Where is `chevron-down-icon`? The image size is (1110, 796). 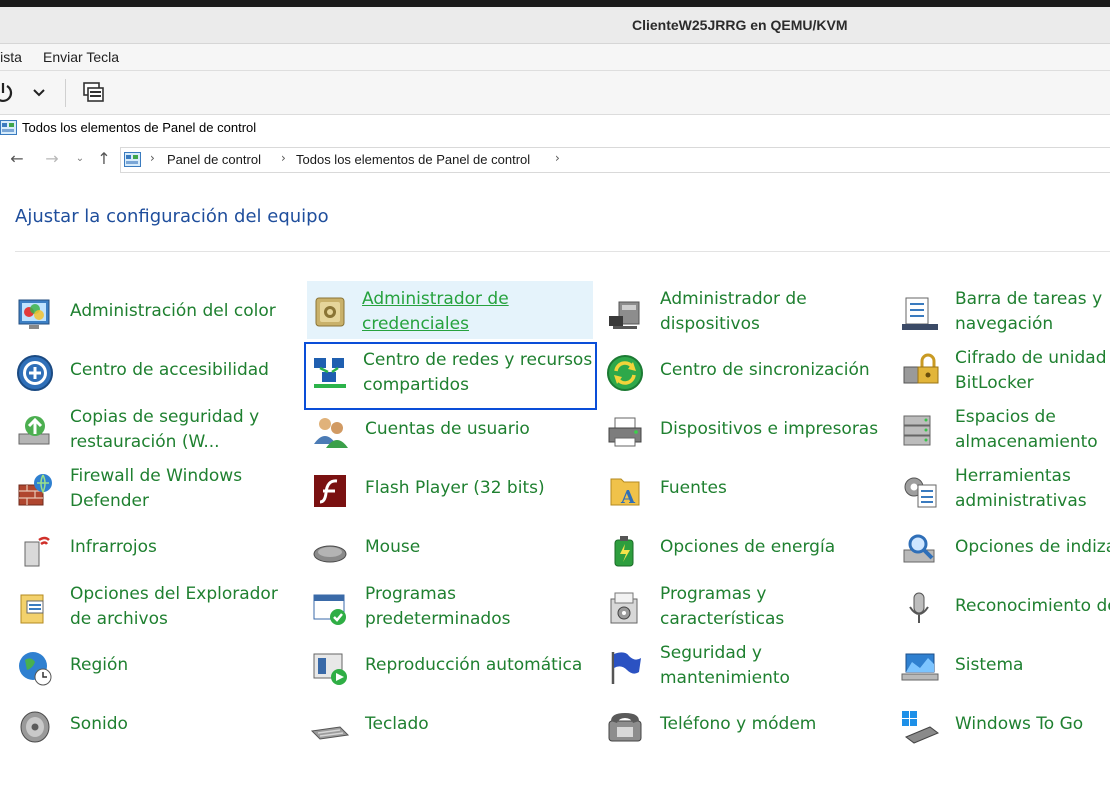 chevron-down-icon is located at coordinates (39, 93).